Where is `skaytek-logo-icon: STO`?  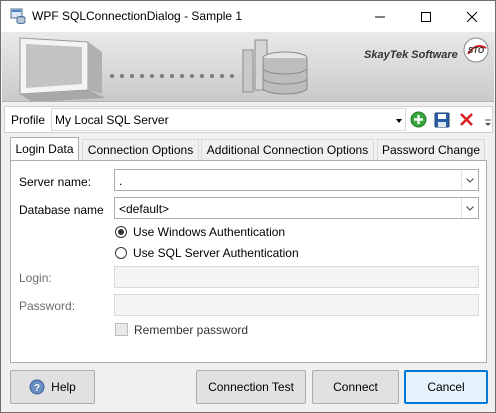
skaytek-logo-icon: STO is located at coordinates (476, 50).